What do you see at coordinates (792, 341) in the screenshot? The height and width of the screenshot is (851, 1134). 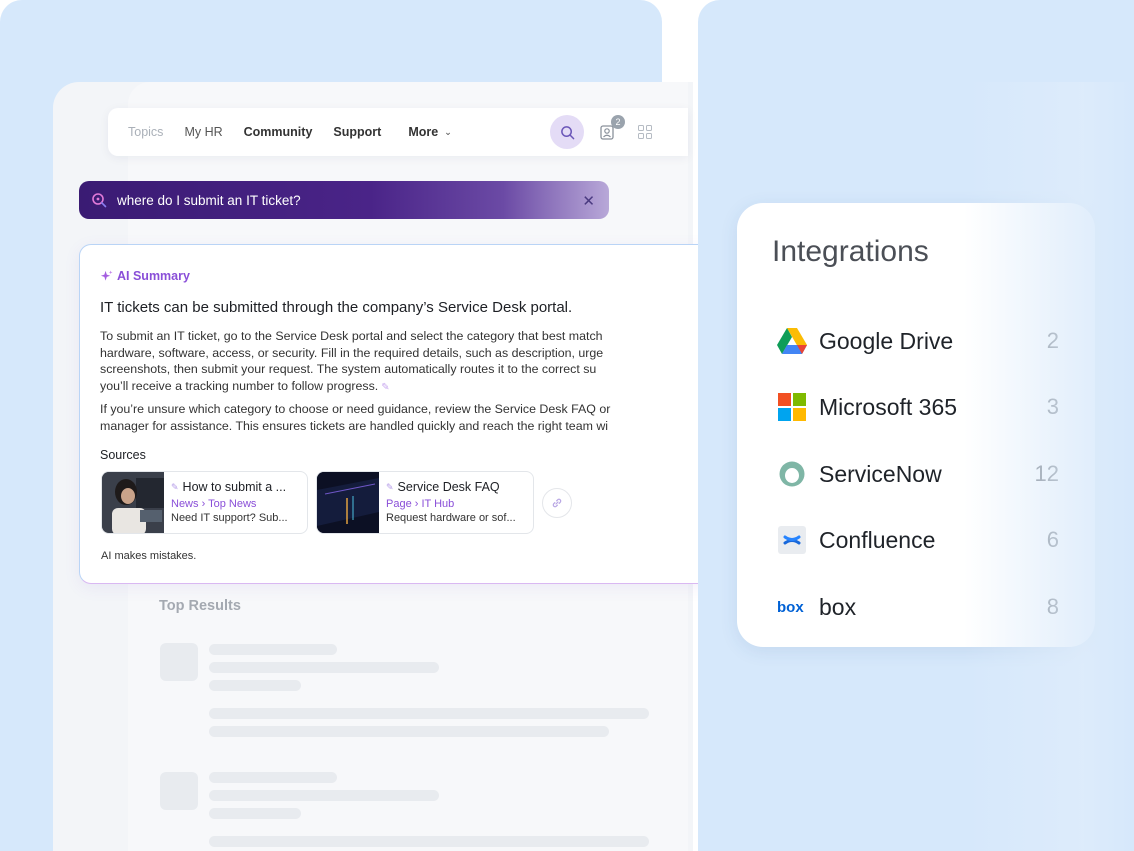 I see `google-drive-icon` at bounding box center [792, 341].